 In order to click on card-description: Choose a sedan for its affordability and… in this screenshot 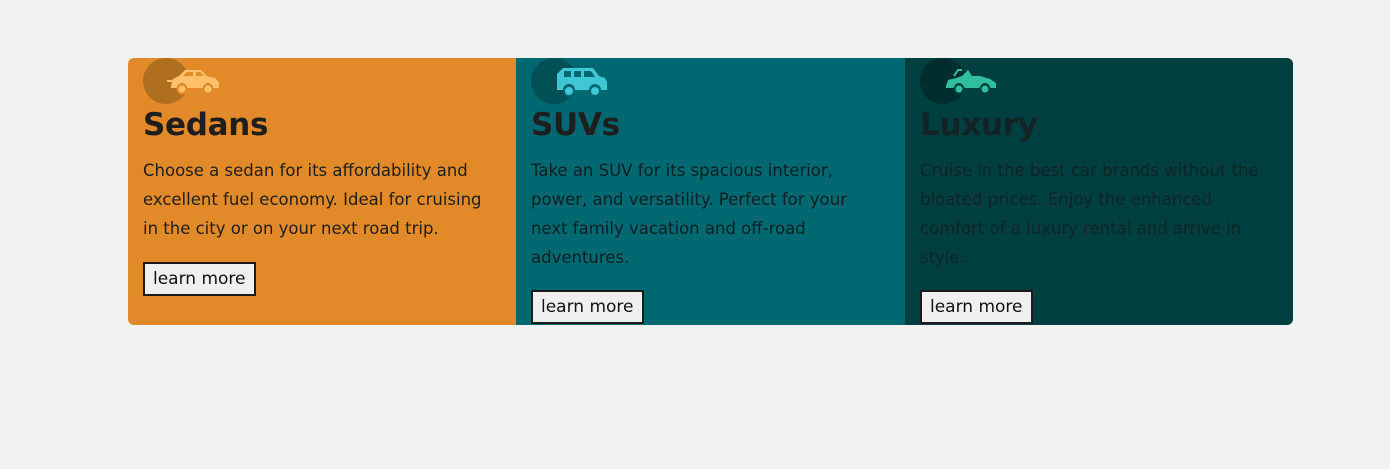, I will do `click(312, 199)`.